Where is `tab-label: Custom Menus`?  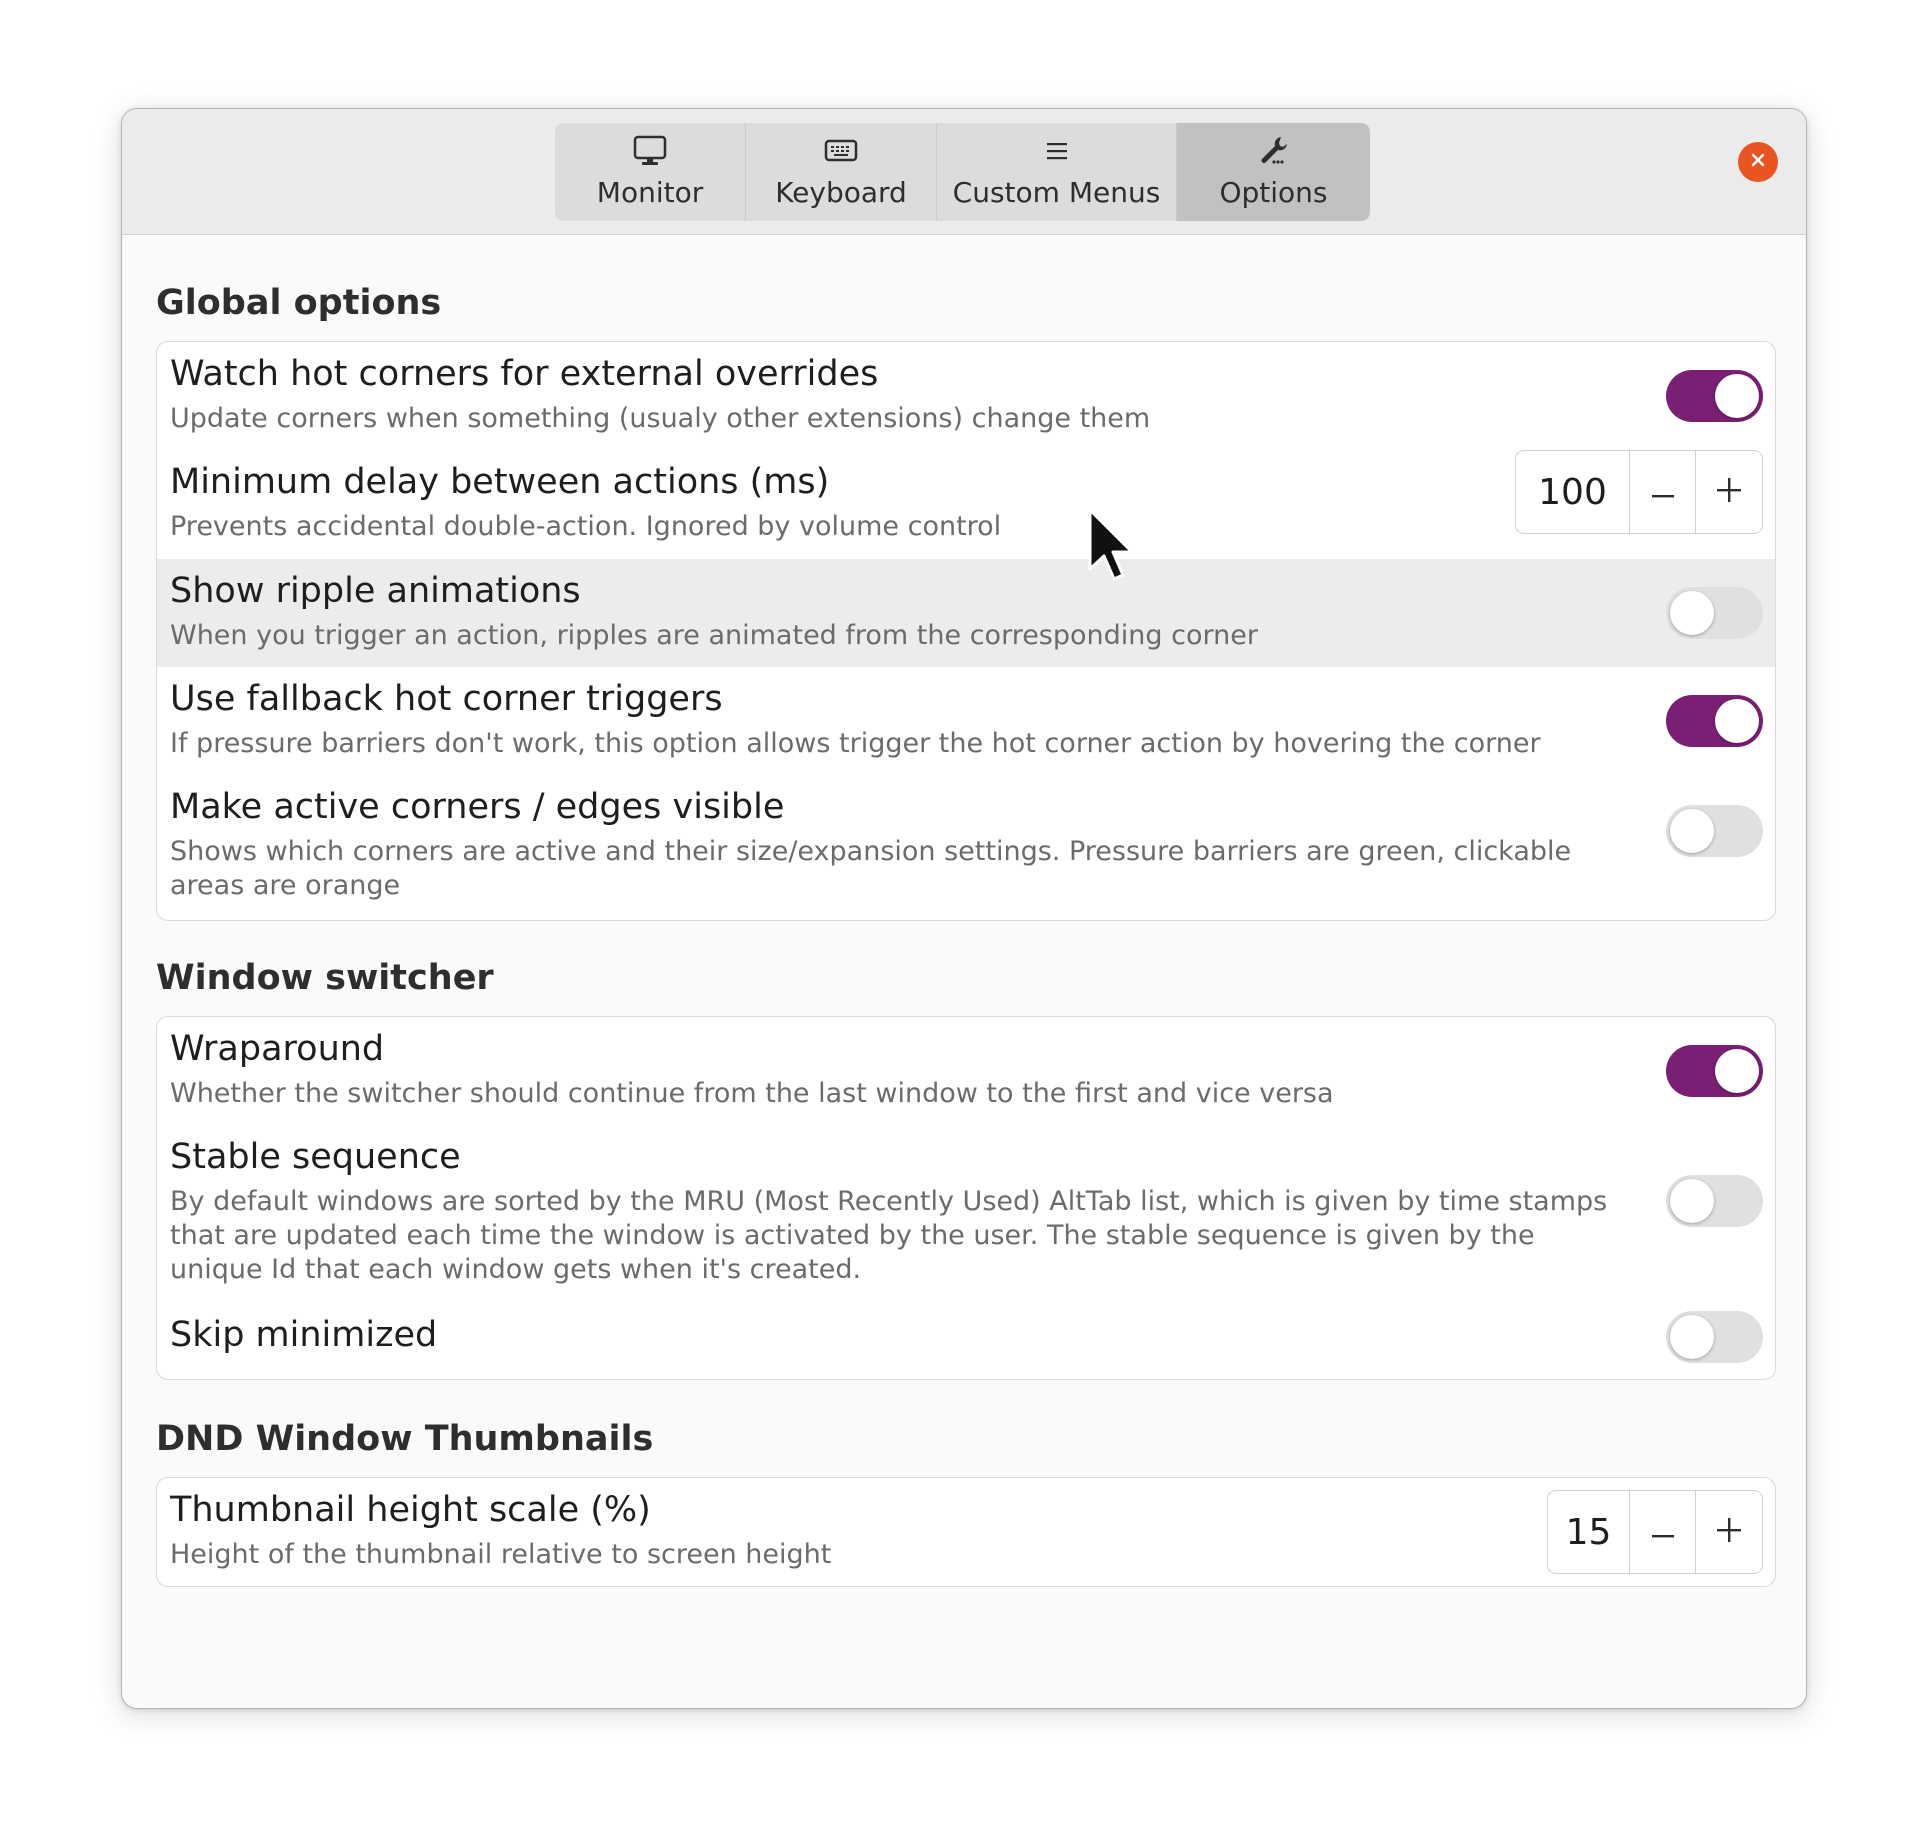
tab-label: Custom Menus is located at coordinates (1056, 192).